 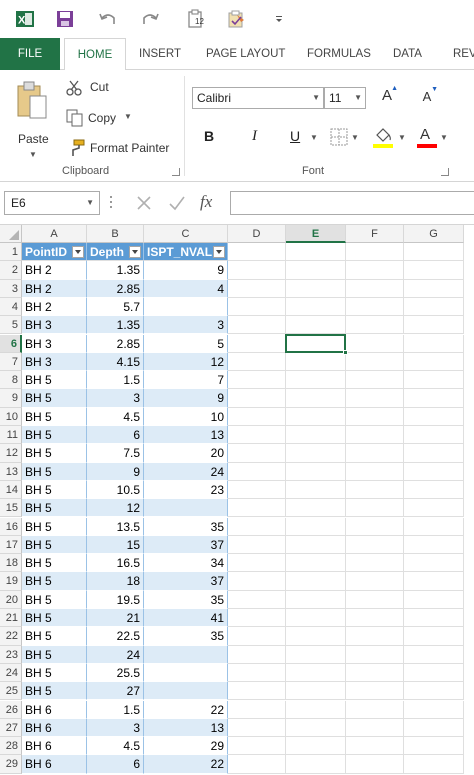 What do you see at coordinates (316, 234) in the screenshot?
I see `column-header-e: E` at bounding box center [316, 234].